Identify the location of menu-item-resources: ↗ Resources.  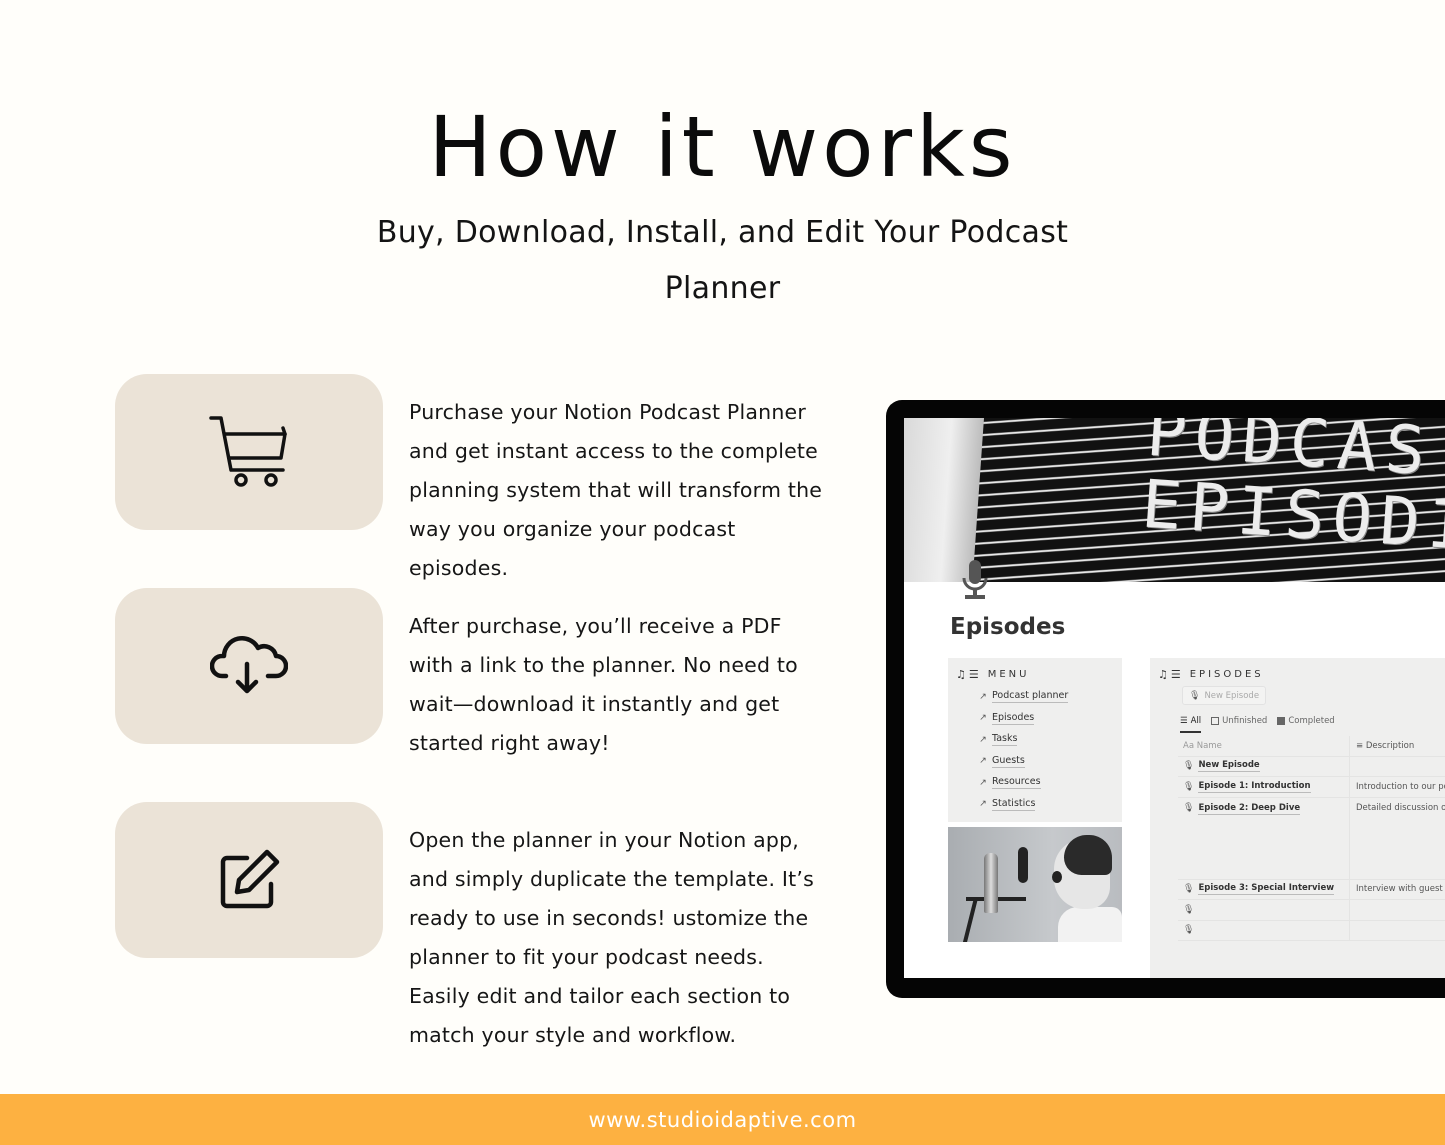
(1023, 783).